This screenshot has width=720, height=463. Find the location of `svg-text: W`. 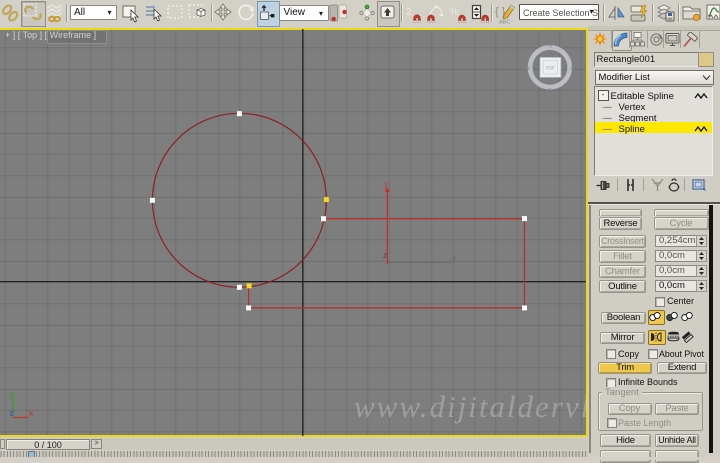

svg-text: W is located at coordinates (527, 68).